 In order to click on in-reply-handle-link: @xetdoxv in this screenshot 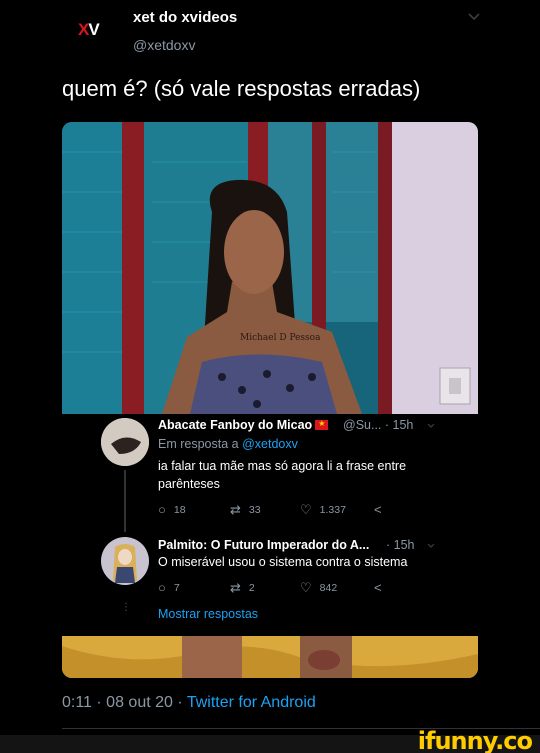, I will do `click(270, 444)`.